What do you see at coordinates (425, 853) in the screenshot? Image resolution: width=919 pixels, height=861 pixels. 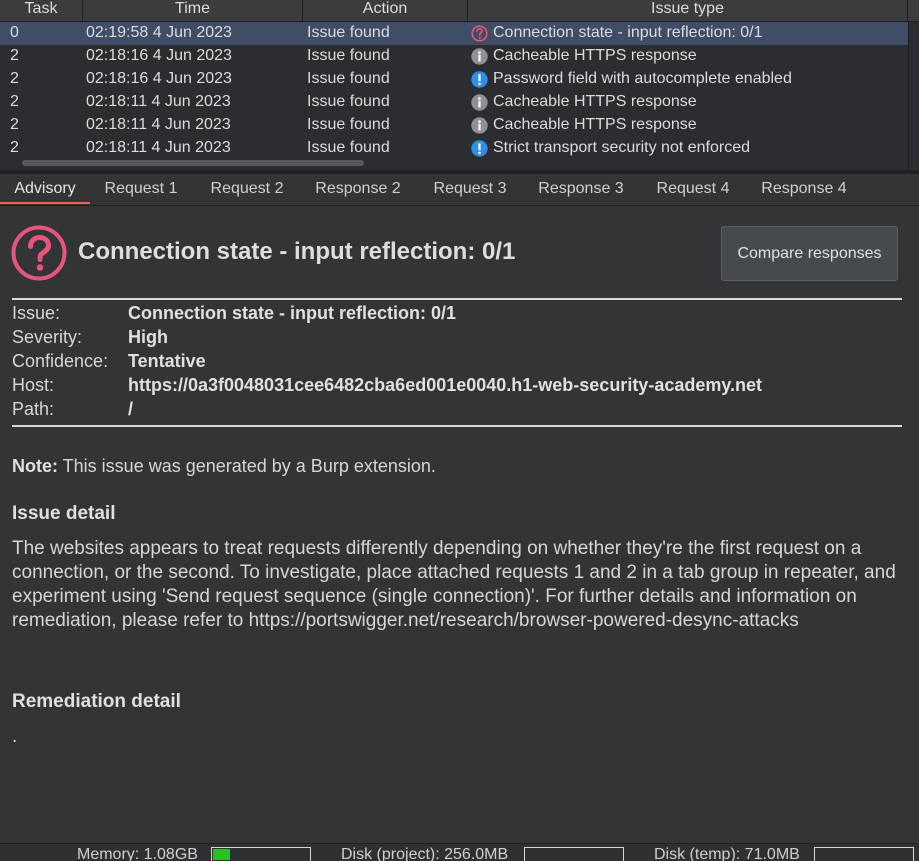 I see `disk-project-label: Disk (project): 256.0MB` at bounding box center [425, 853].